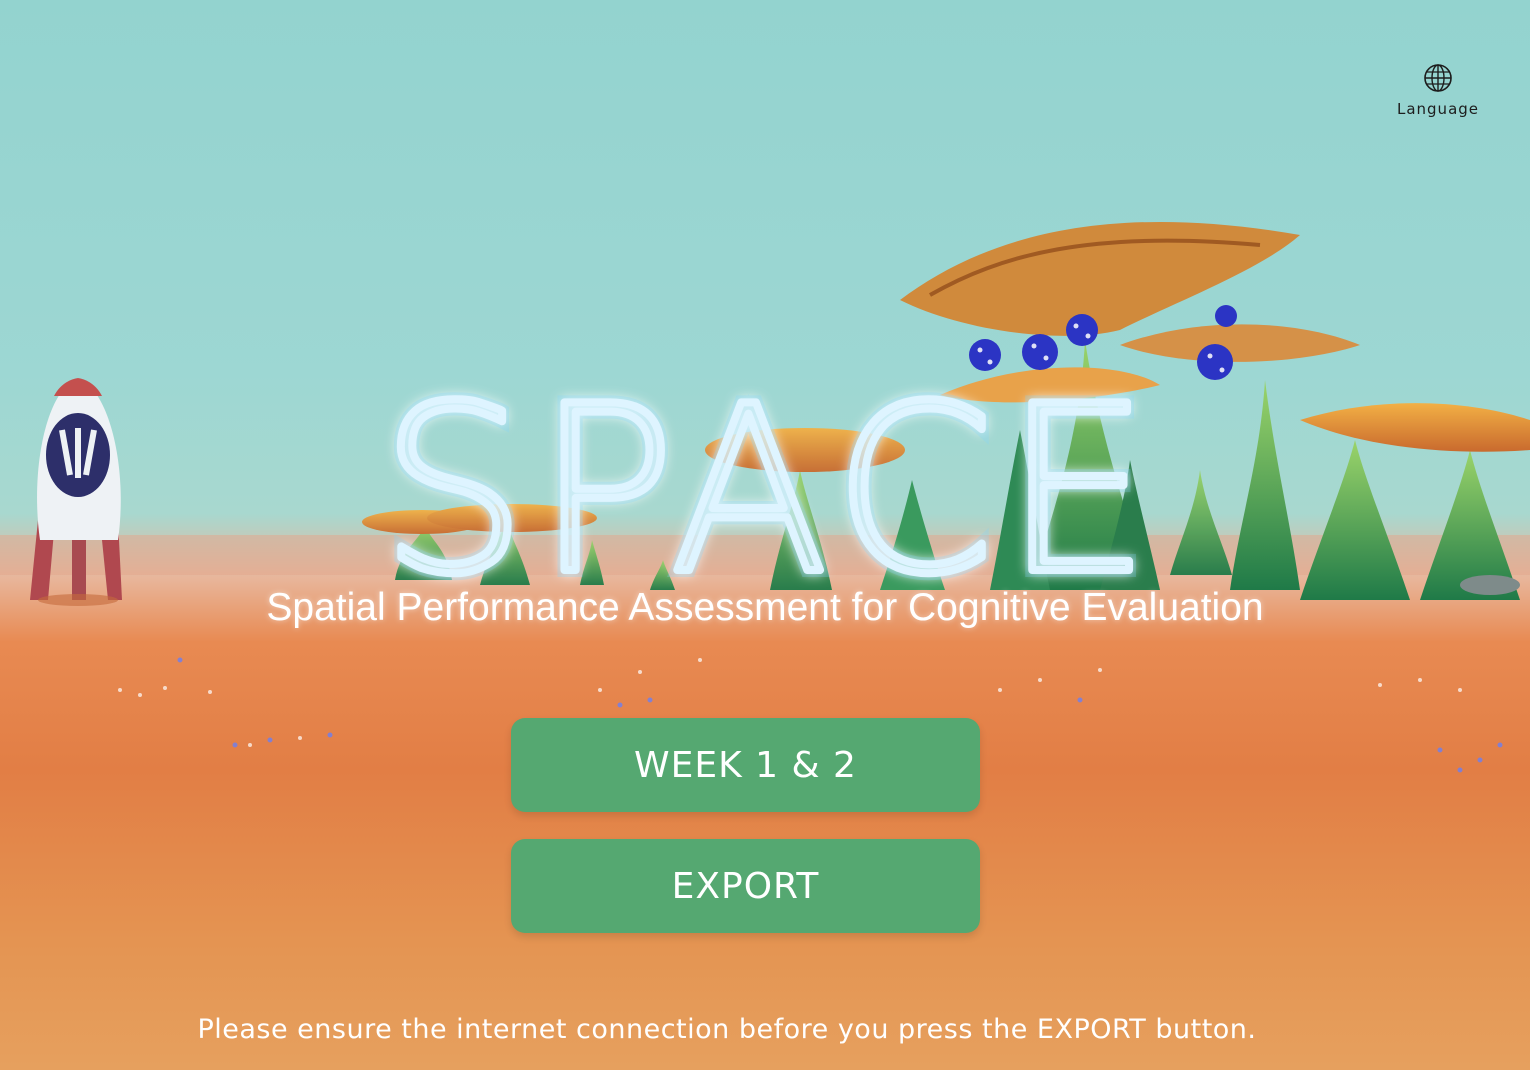 The width and height of the screenshot is (1530, 1070). I want to click on language-selector: Language, so click(1438, 92).